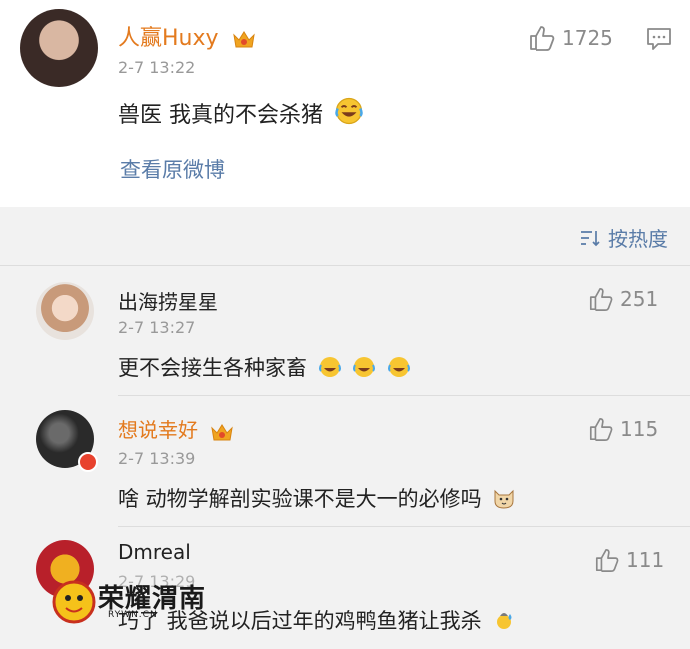  Describe the element at coordinates (176, 428) in the screenshot. I see `username: 想说幸好` at that location.